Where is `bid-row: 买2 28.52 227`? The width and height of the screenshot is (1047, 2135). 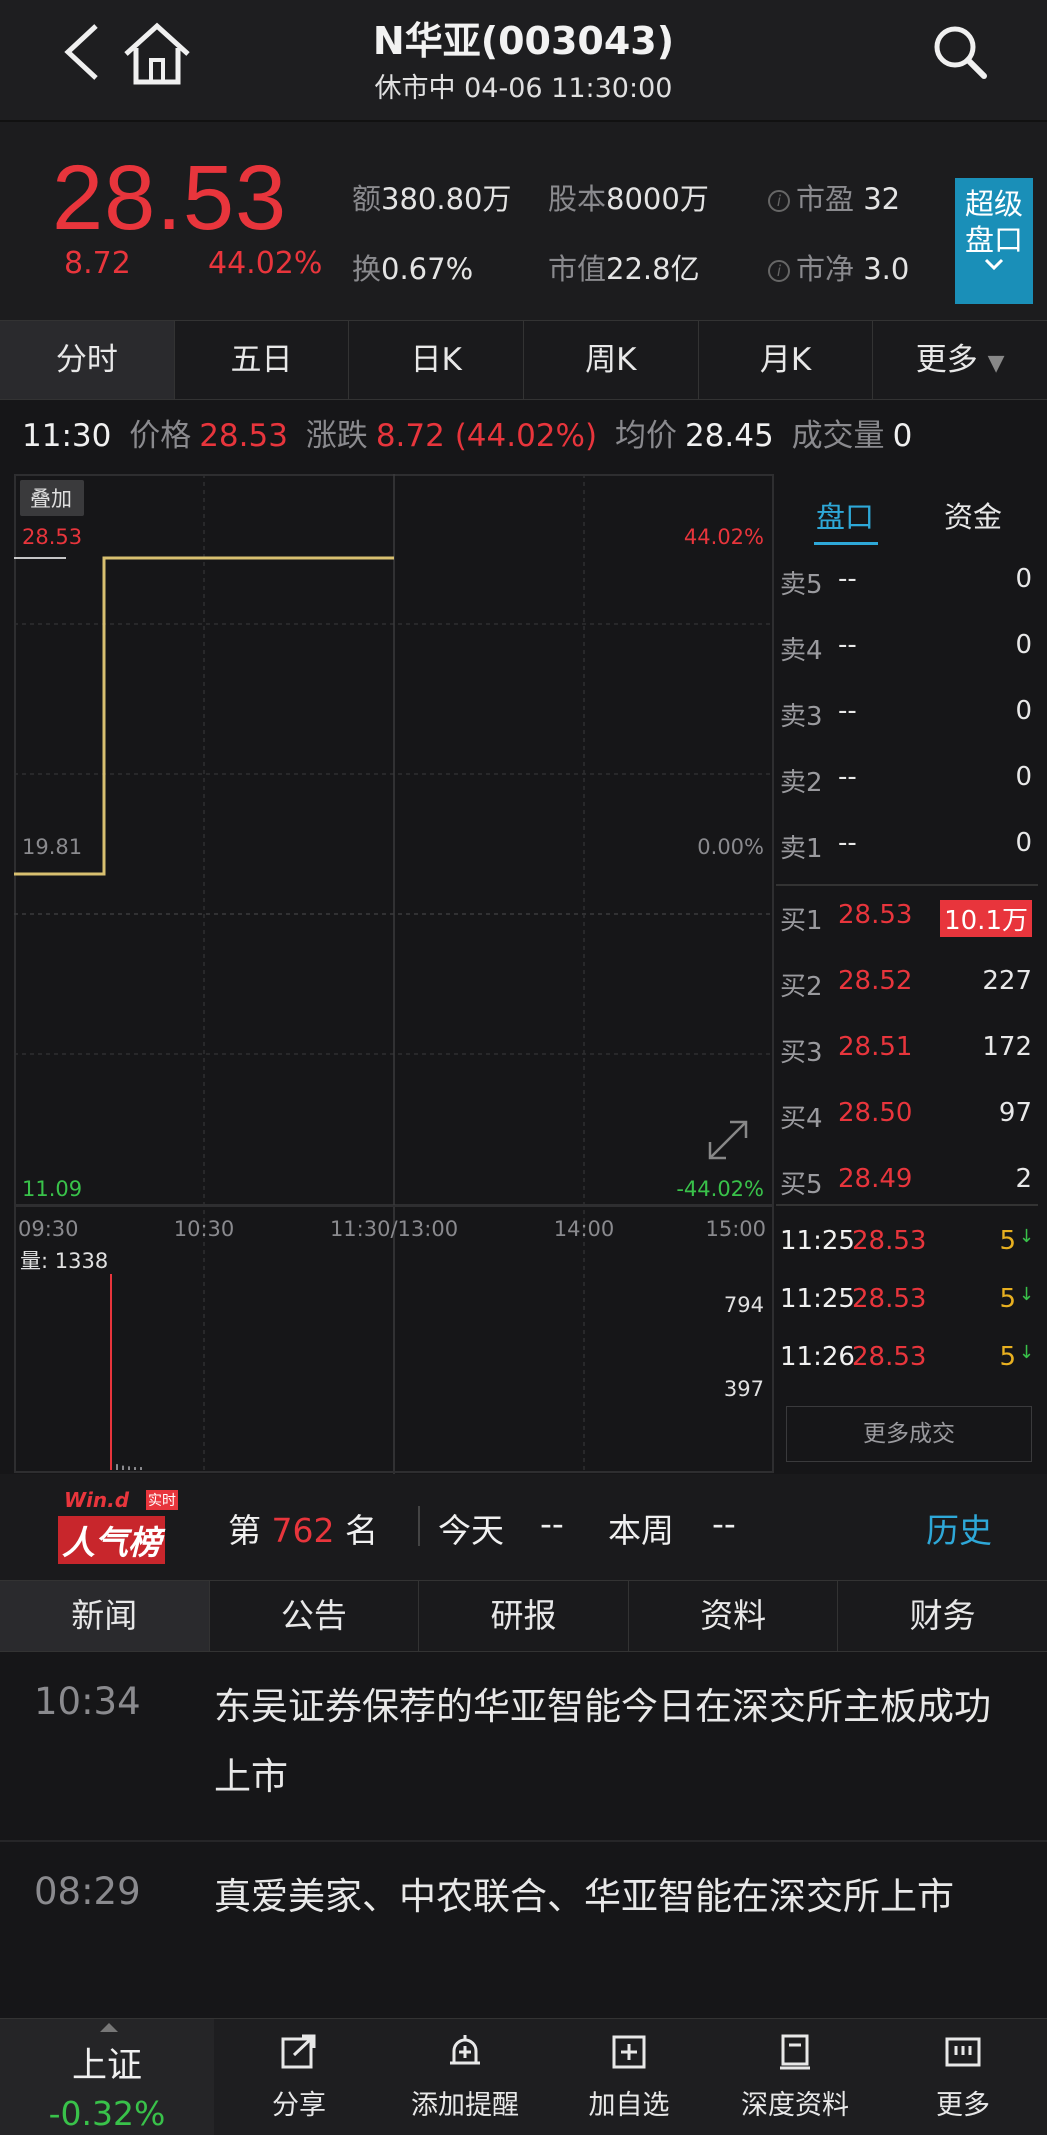 bid-row: 买2 28.52 227 is located at coordinates (906, 984).